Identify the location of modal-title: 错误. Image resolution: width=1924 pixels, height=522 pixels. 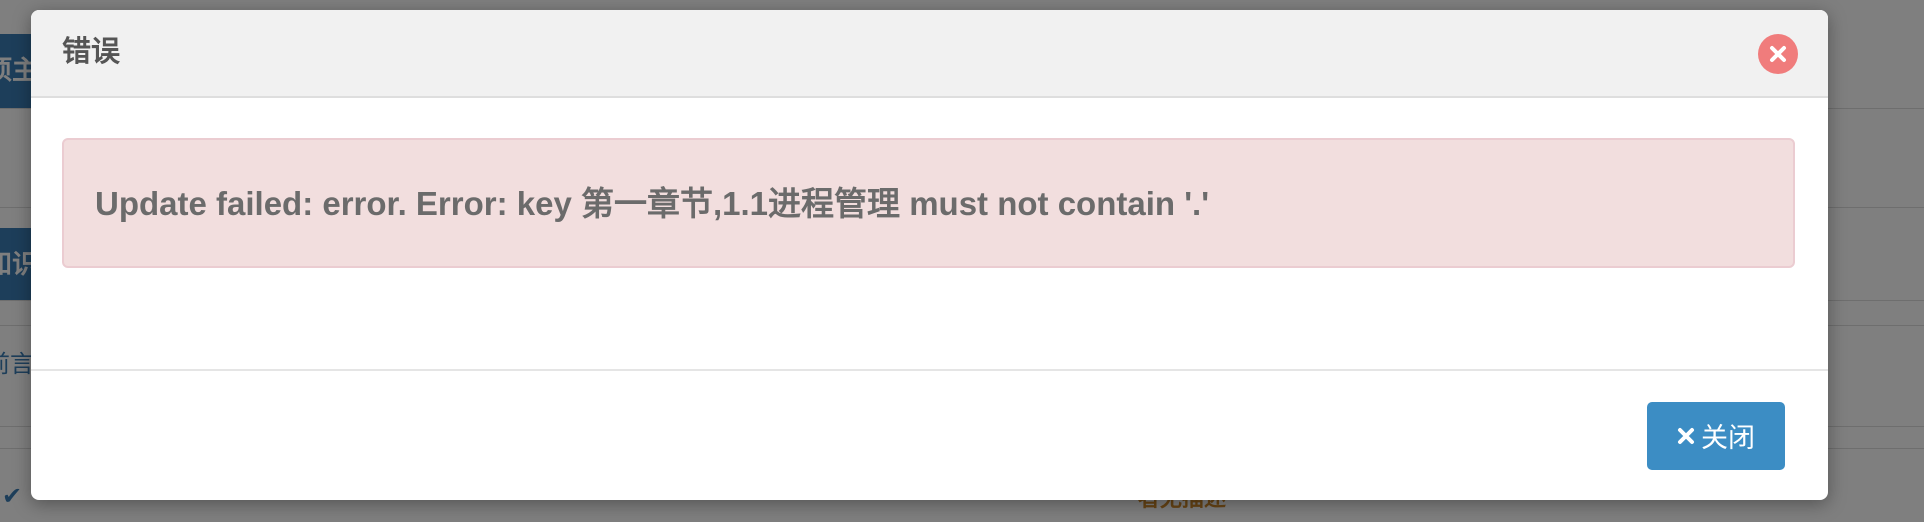
(91, 52).